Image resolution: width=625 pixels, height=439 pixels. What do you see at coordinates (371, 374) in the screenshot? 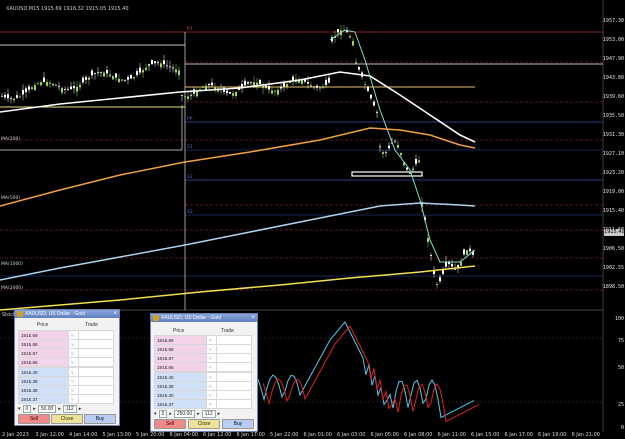
I see `stochastic-signal-line` at bounding box center [371, 374].